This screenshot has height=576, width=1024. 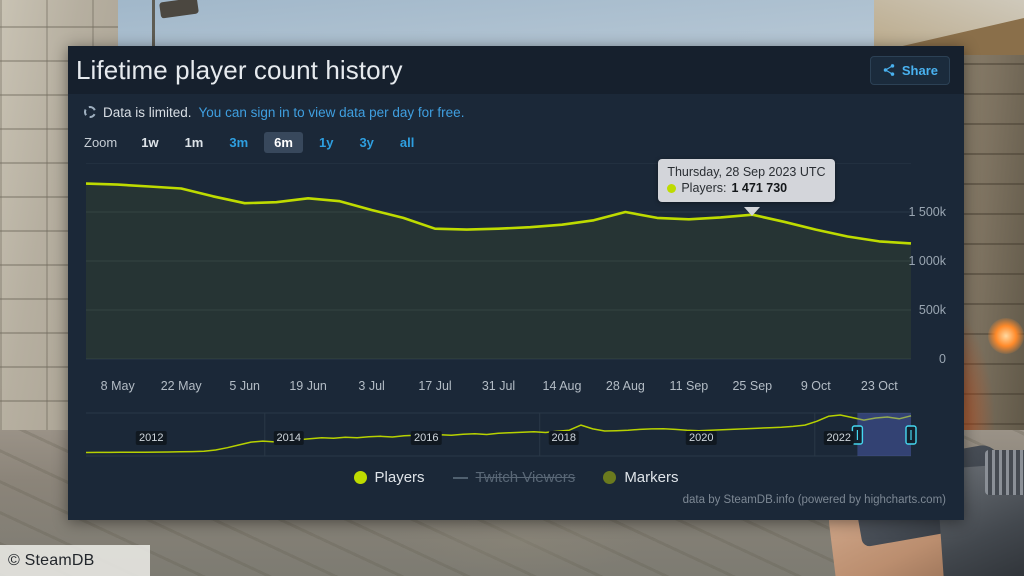 What do you see at coordinates (238, 142) in the screenshot?
I see `zoom-button-3m: 3m` at bounding box center [238, 142].